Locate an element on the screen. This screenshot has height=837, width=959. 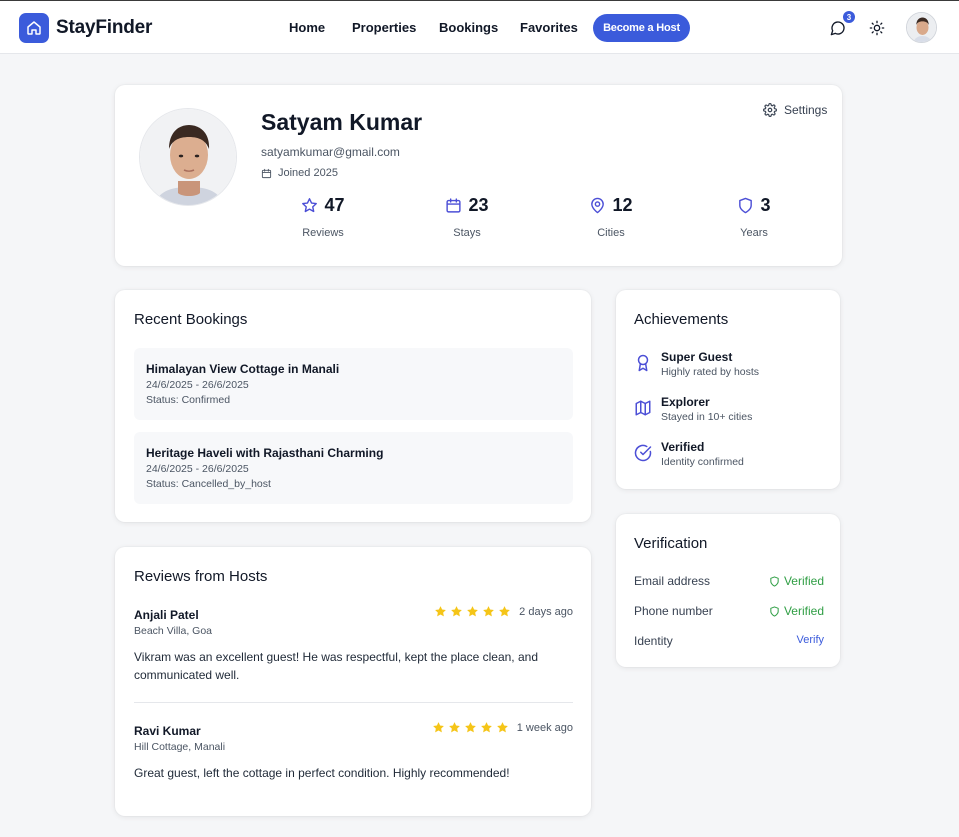
stat-stays: 23 Stays is located at coordinates (467, 217).